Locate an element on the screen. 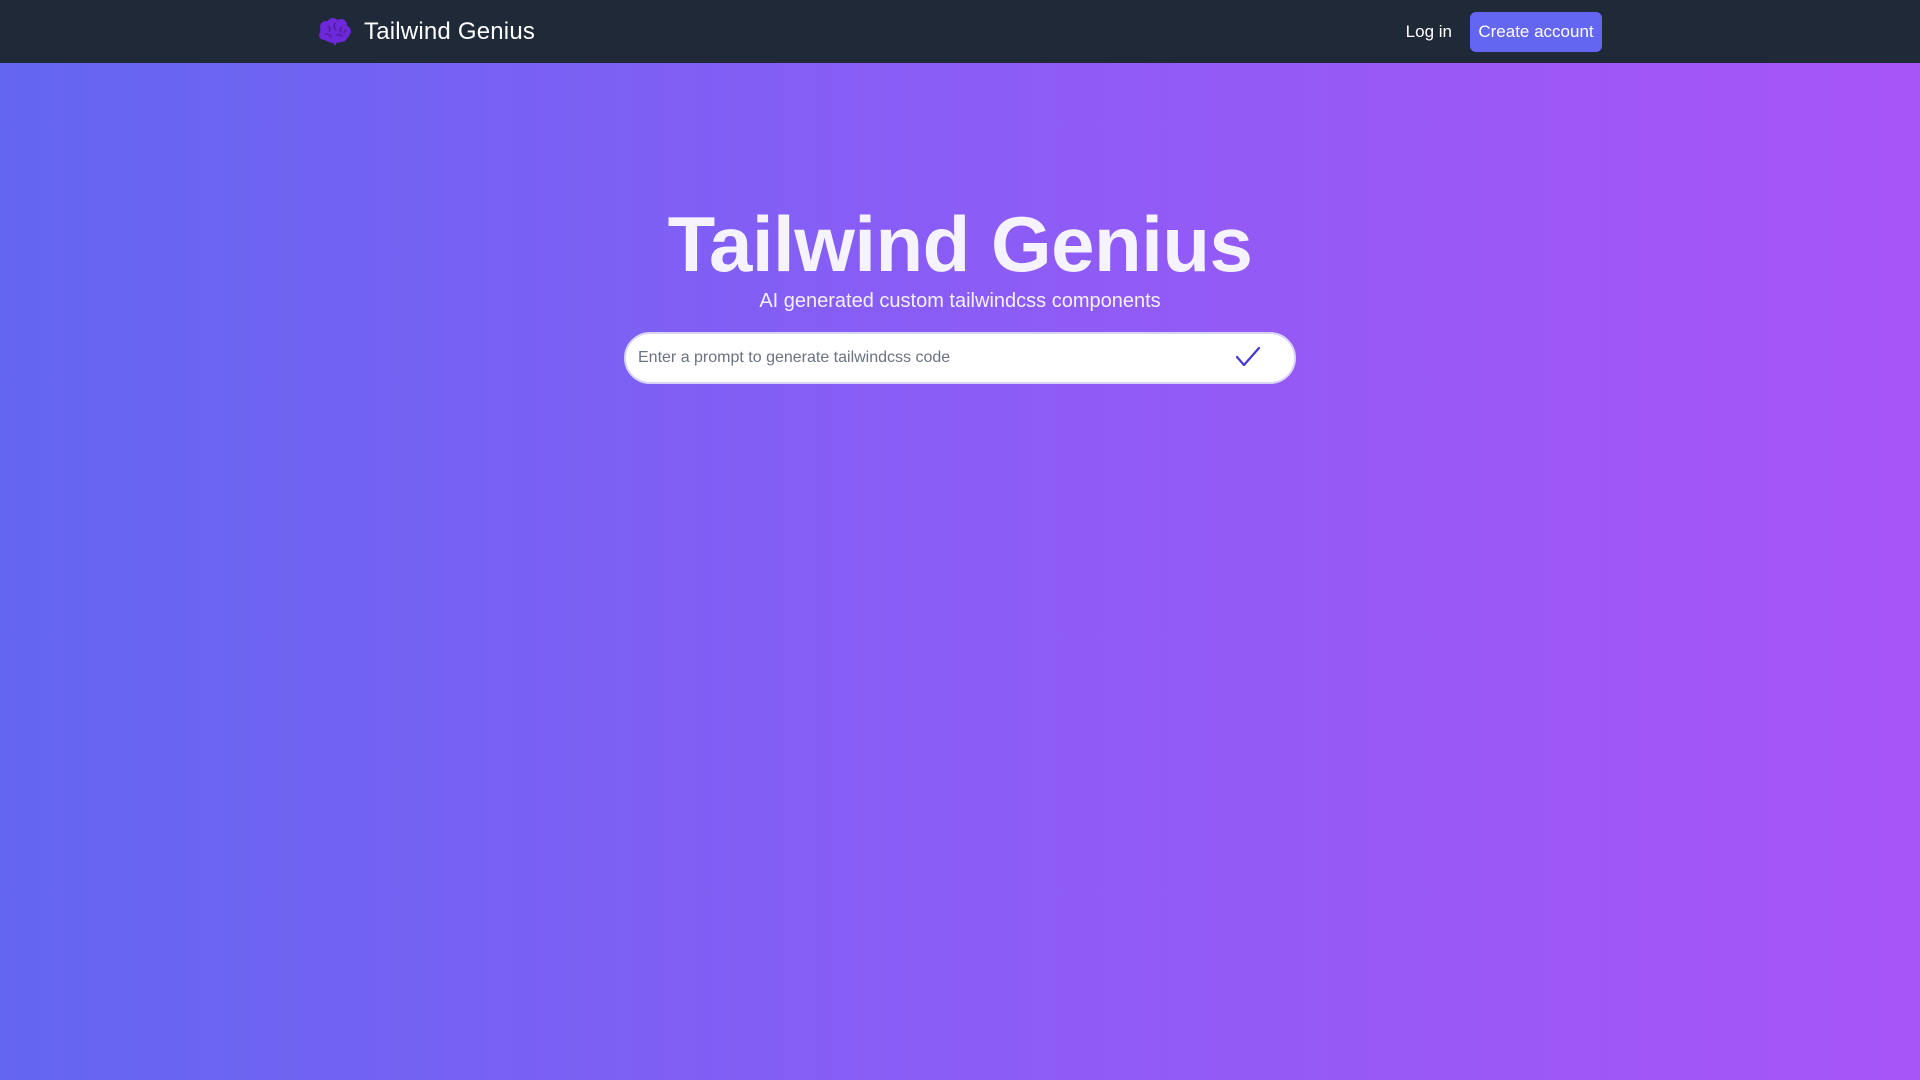  nav-actions: Log in Create account is located at coordinates (1503, 31).